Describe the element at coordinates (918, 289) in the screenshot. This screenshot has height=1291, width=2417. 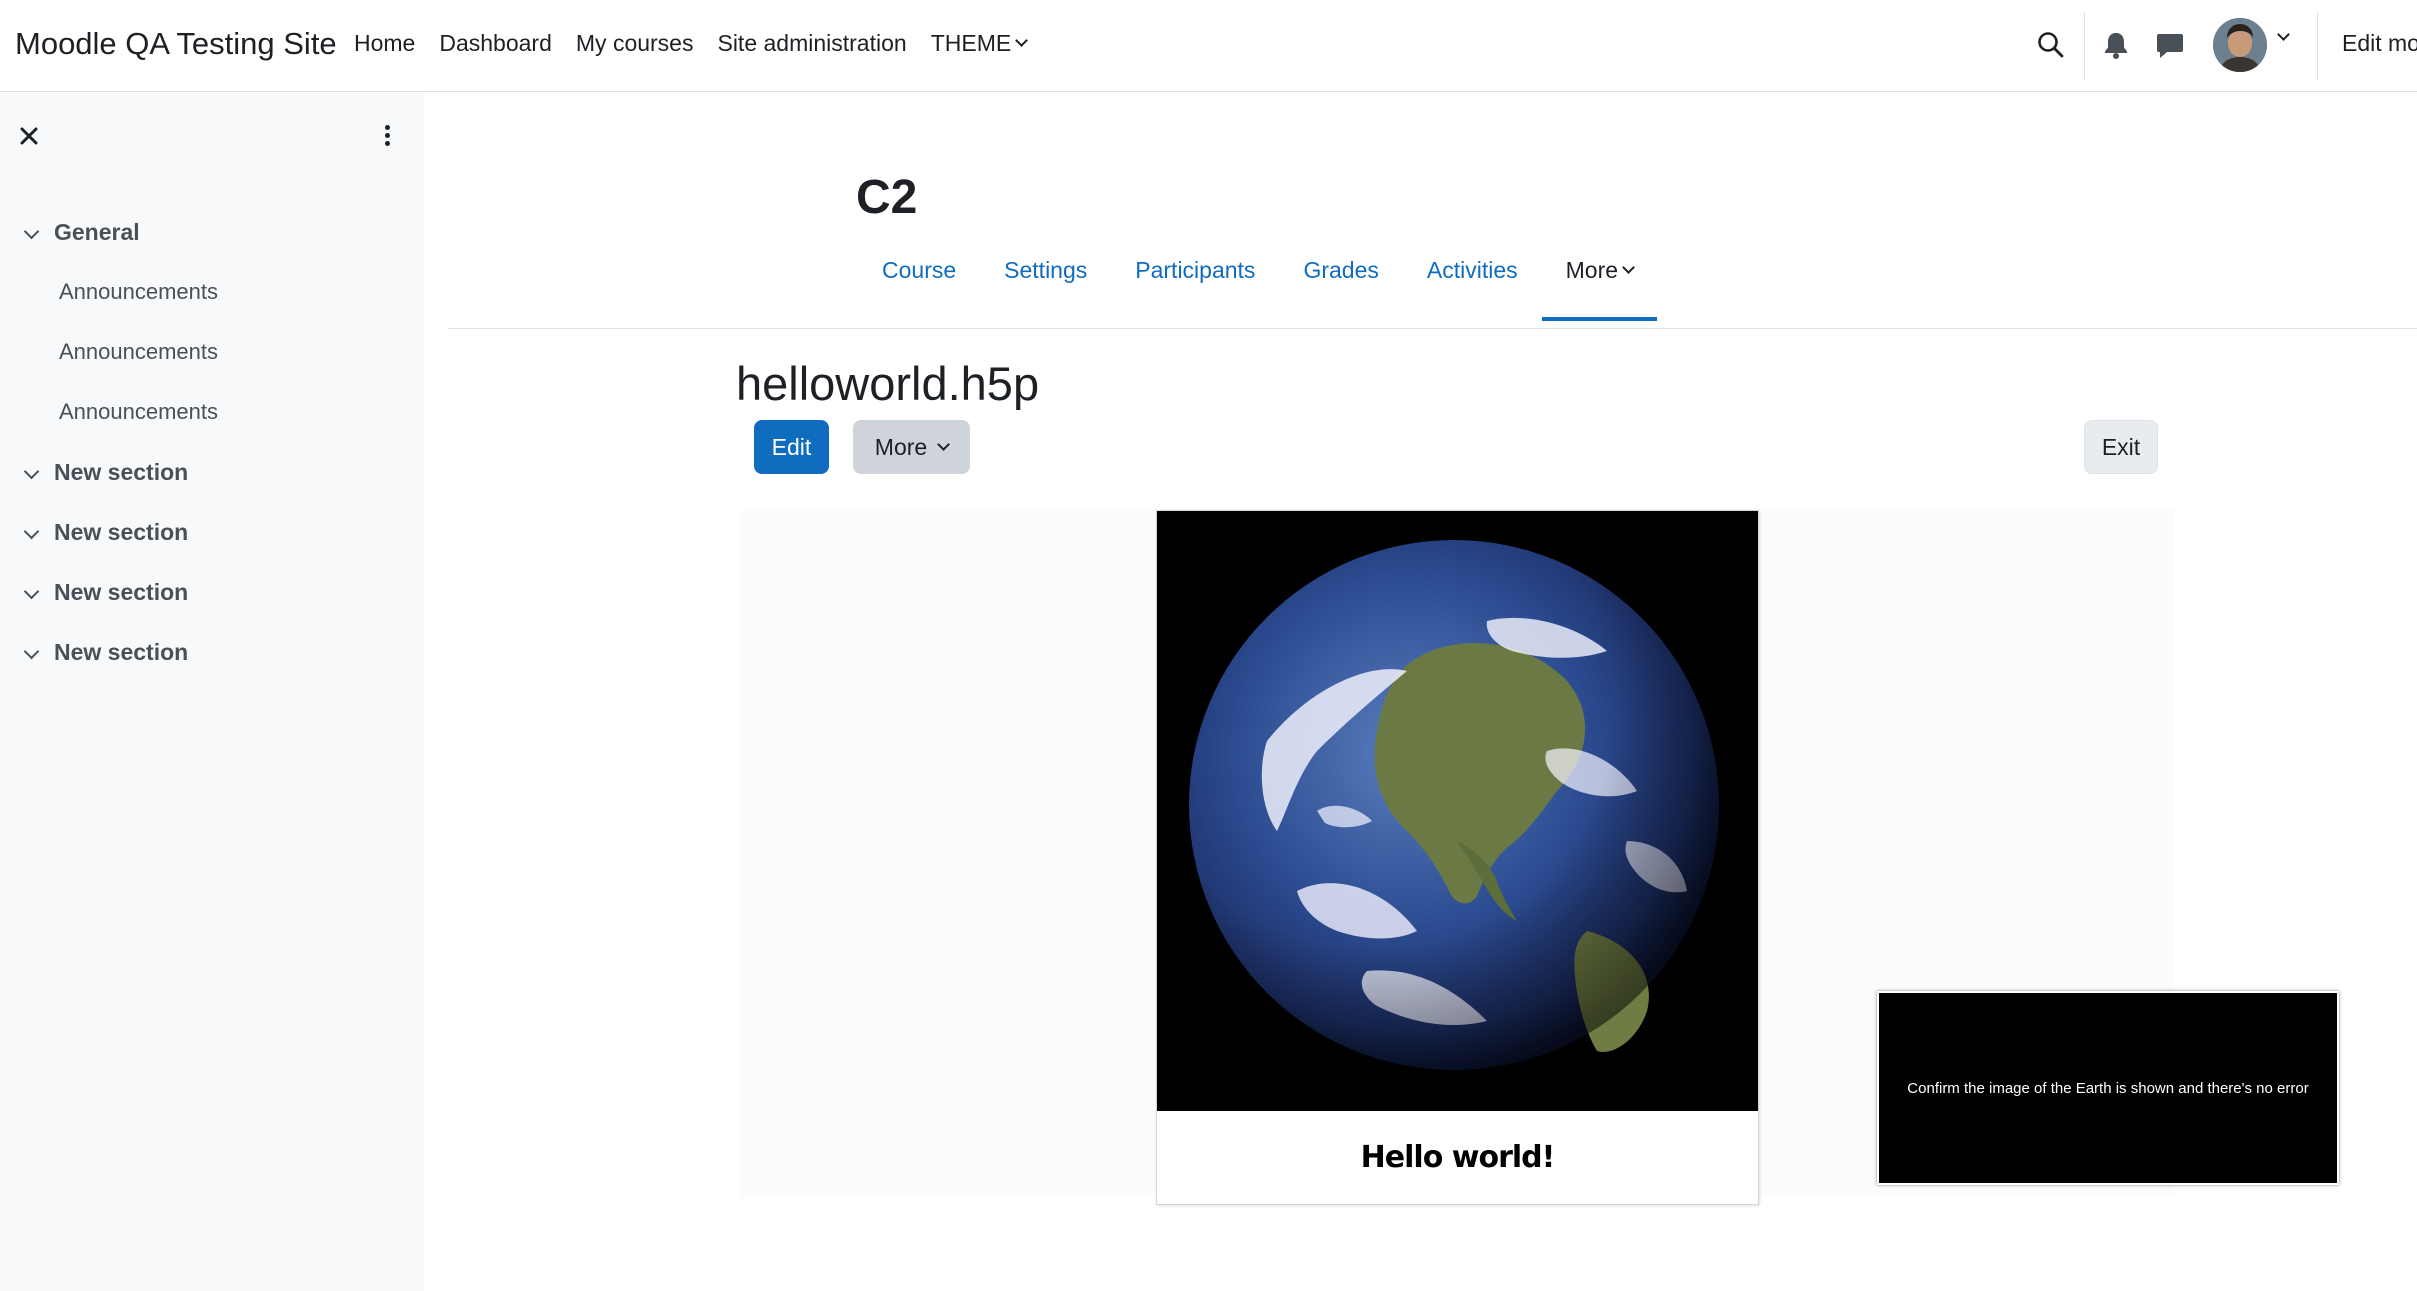
I see `tab-course: Course` at that location.